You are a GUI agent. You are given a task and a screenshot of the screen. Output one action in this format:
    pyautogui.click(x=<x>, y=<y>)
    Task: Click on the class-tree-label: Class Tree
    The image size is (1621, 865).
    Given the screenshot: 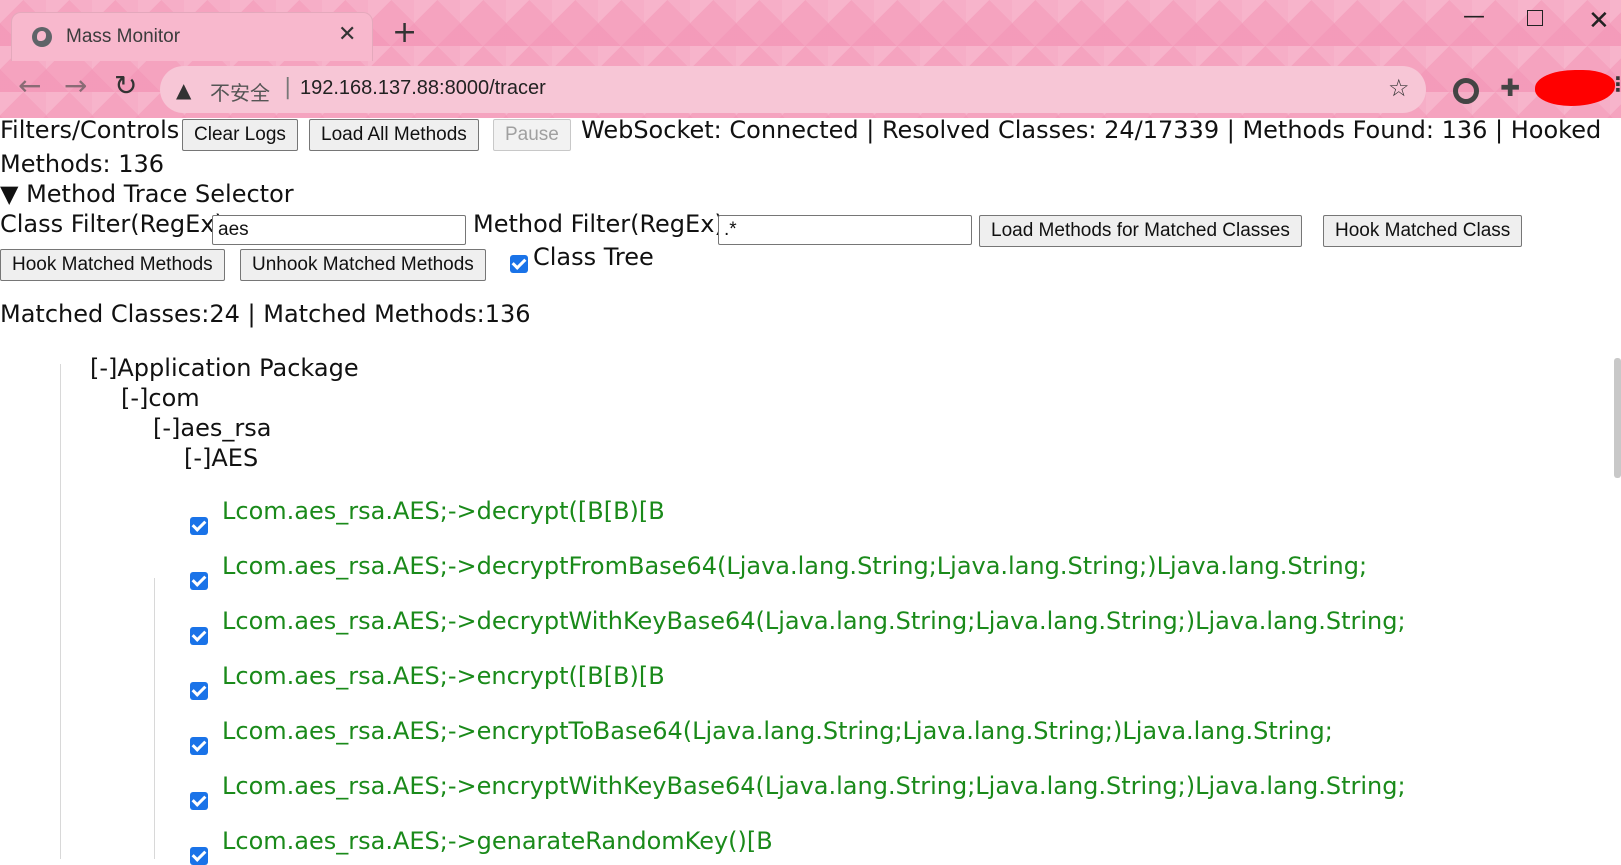 What is the action you would take?
    pyautogui.click(x=593, y=257)
    